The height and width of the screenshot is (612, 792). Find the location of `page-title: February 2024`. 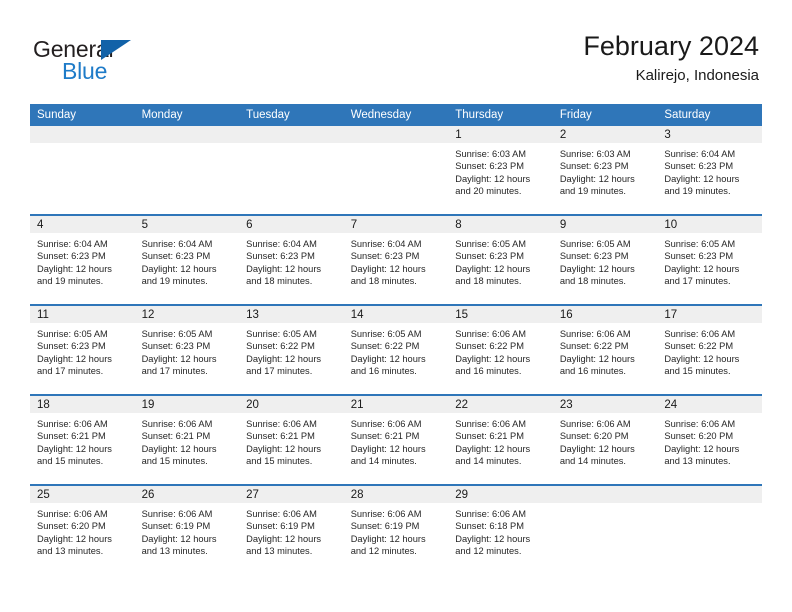

page-title: February 2024 is located at coordinates (671, 46).